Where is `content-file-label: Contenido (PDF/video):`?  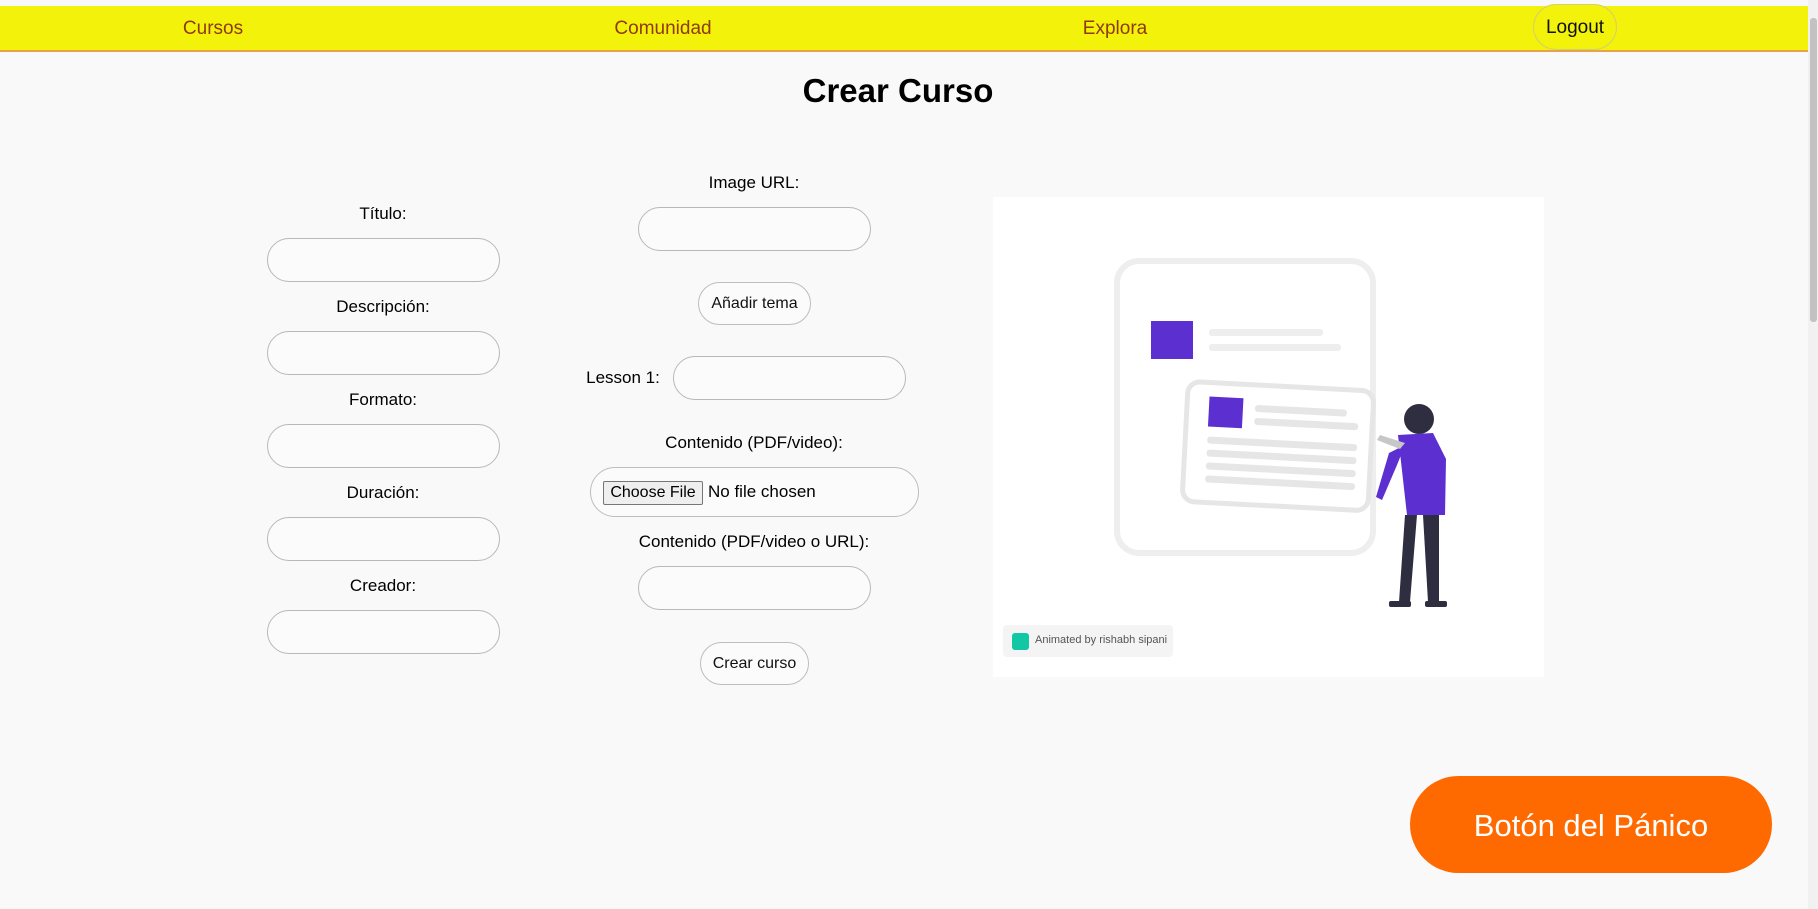 content-file-label: Contenido (PDF/video): is located at coordinates (754, 442).